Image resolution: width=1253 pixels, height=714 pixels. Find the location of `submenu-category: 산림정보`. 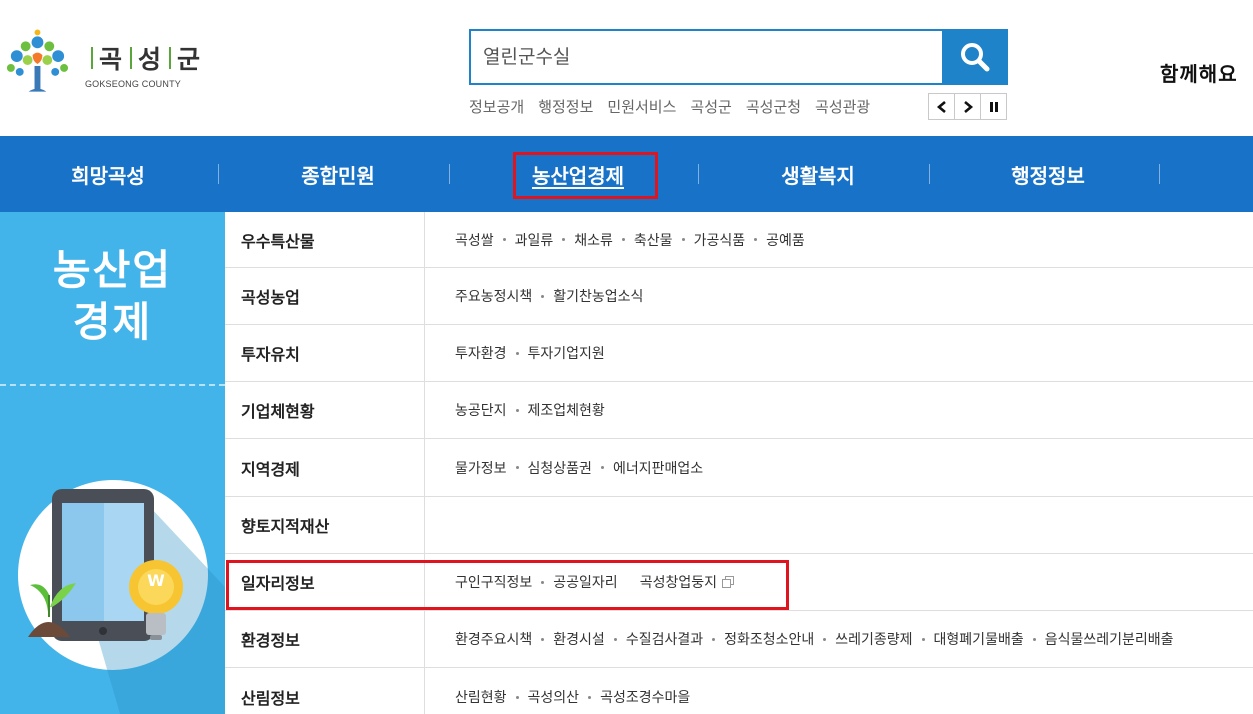

submenu-category: 산림정보 is located at coordinates (325, 691).